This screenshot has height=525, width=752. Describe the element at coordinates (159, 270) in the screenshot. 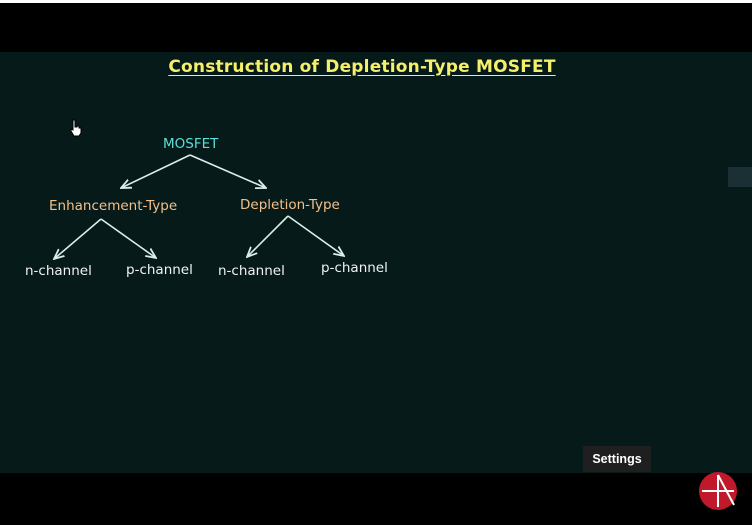

I see `tree-leaf-enh-p-channel: p-channel` at that location.